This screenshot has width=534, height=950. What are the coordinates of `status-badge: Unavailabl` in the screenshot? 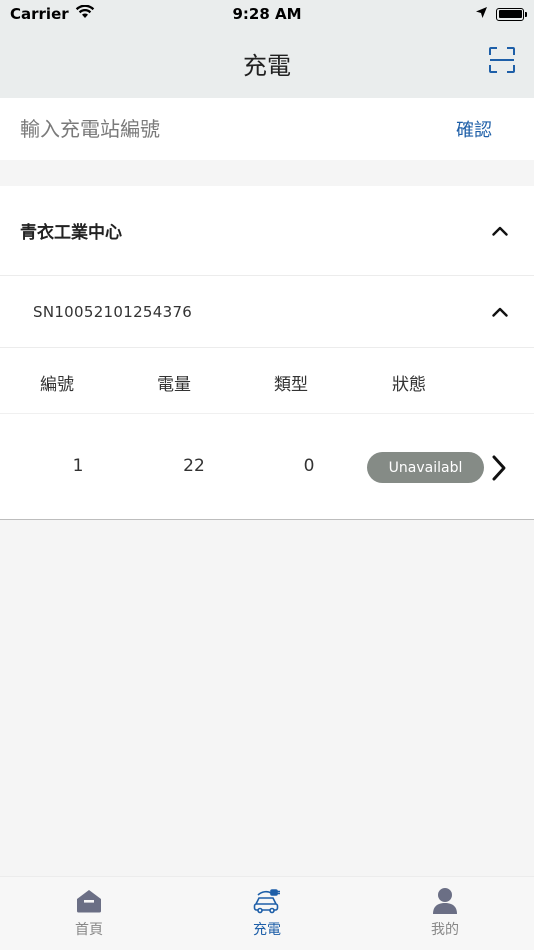 It's located at (425, 467).